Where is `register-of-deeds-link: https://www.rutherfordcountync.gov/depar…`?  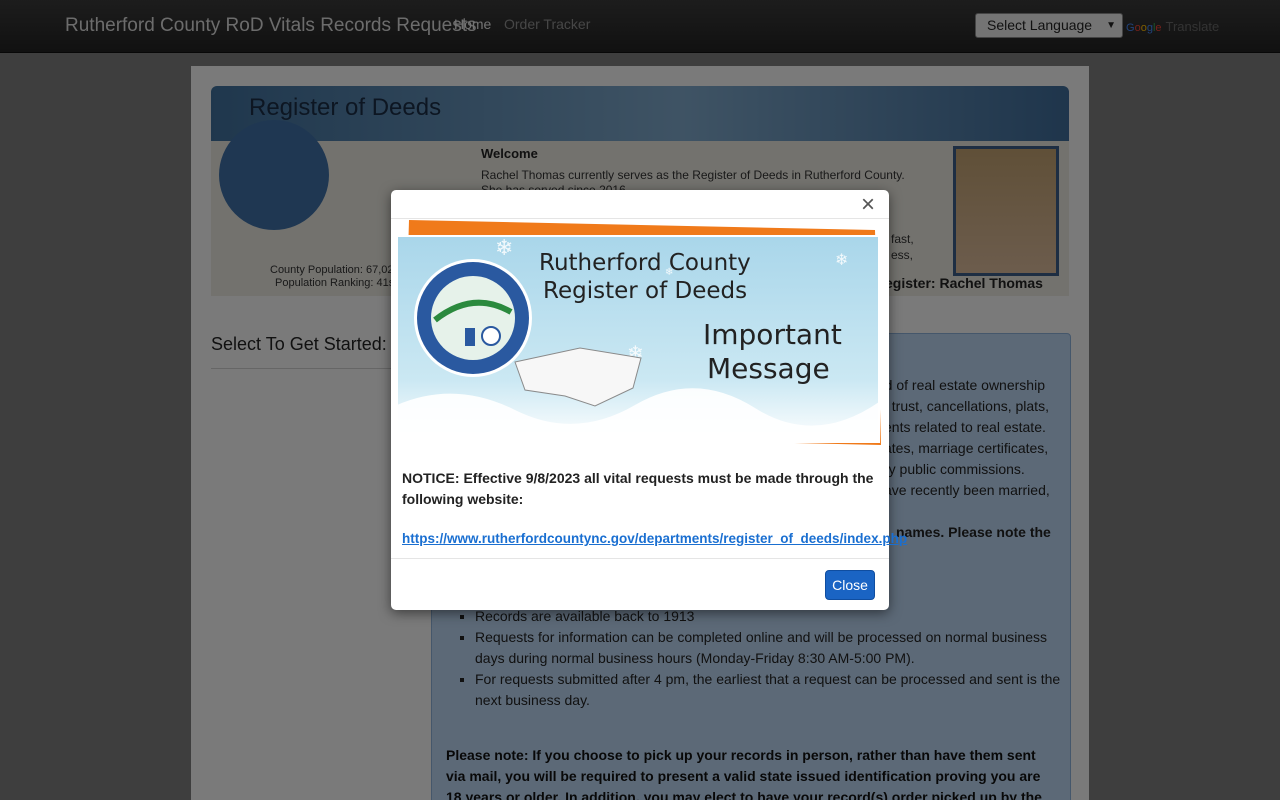
register-of-deeds-link: https://www.rutherfordcountync.gov/depar… is located at coordinates (654, 538).